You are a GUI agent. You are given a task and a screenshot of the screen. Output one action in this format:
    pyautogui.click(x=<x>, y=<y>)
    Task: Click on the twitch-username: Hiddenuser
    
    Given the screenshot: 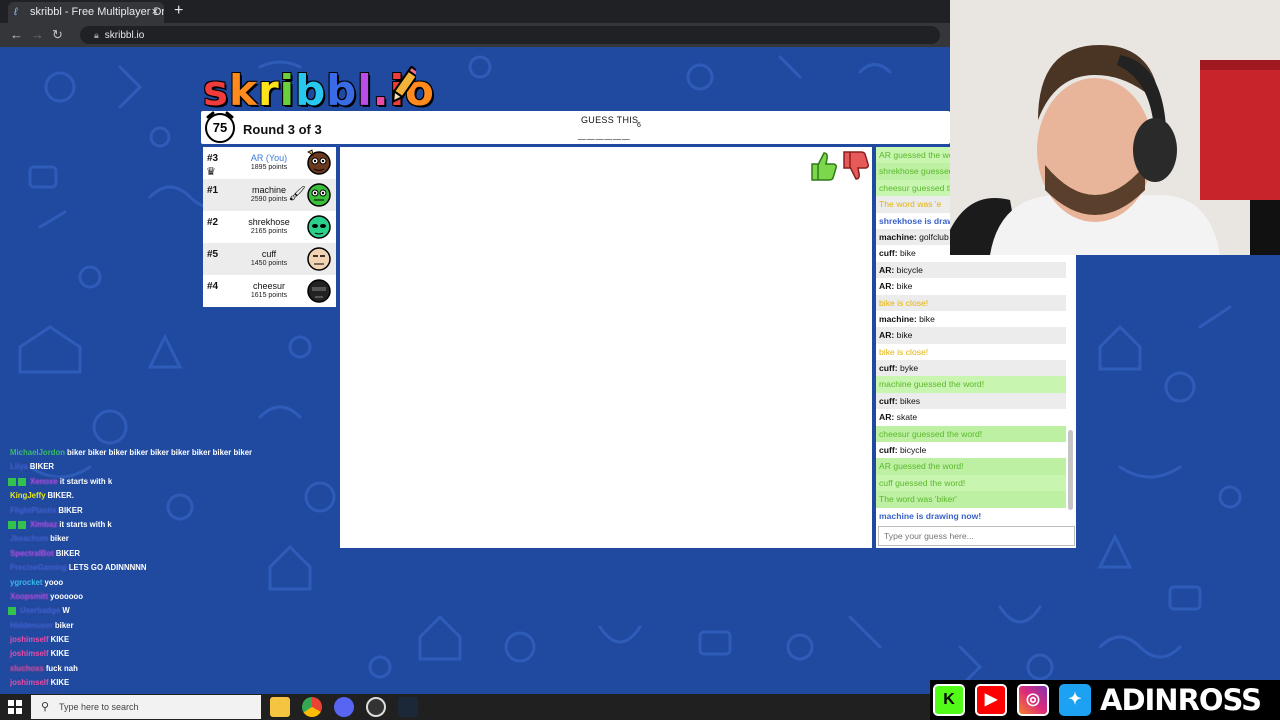 What is the action you would take?
    pyautogui.click(x=31, y=625)
    